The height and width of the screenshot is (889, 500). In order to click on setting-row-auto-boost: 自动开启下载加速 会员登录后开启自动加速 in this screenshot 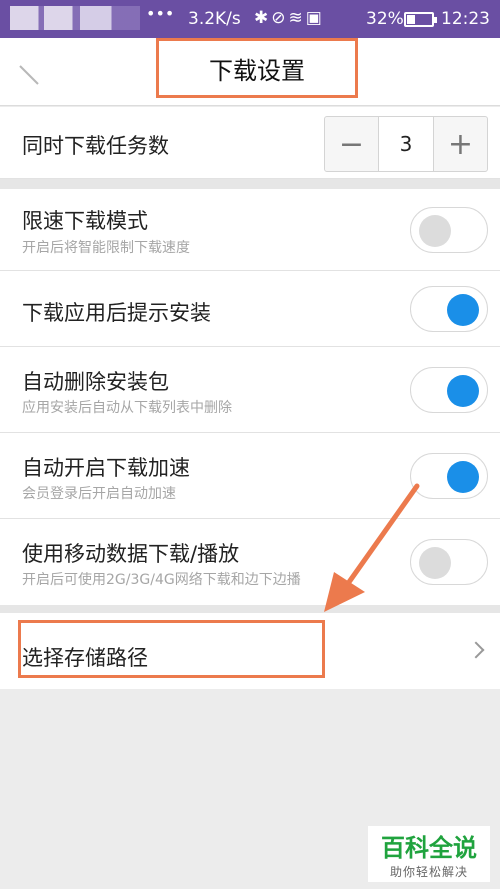, I will do `click(250, 476)`.